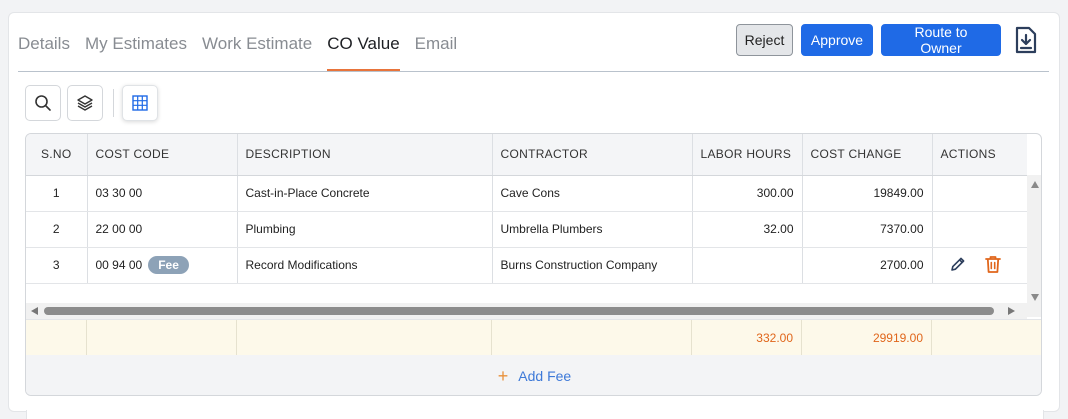 The width and height of the screenshot is (1068, 419). Describe the element at coordinates (592, 193) in the screenshot. I see `cell-contractor: Cave Cons` at that location.